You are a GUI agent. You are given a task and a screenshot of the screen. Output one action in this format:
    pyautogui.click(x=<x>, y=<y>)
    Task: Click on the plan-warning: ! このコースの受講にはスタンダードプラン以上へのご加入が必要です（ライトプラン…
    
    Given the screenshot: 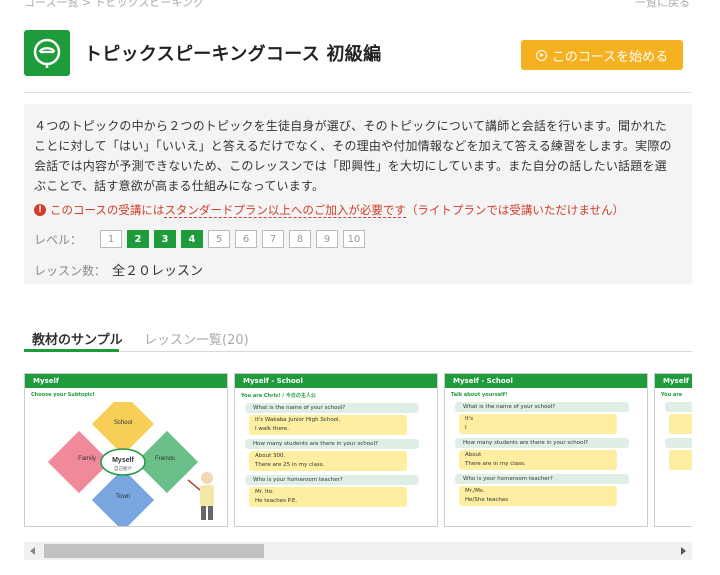 What is the action you would take?
    pyautogui.click(x=356, y=210)
    